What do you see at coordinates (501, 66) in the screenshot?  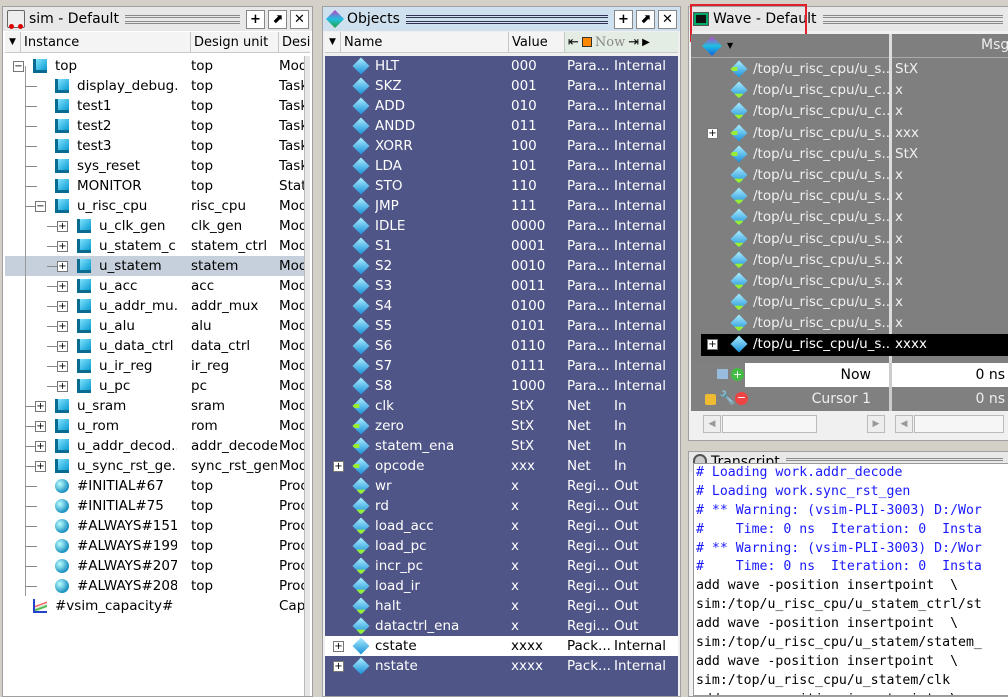 I see `object-row: HLT 000 Para... Internal` at bounding box center [501, 66].